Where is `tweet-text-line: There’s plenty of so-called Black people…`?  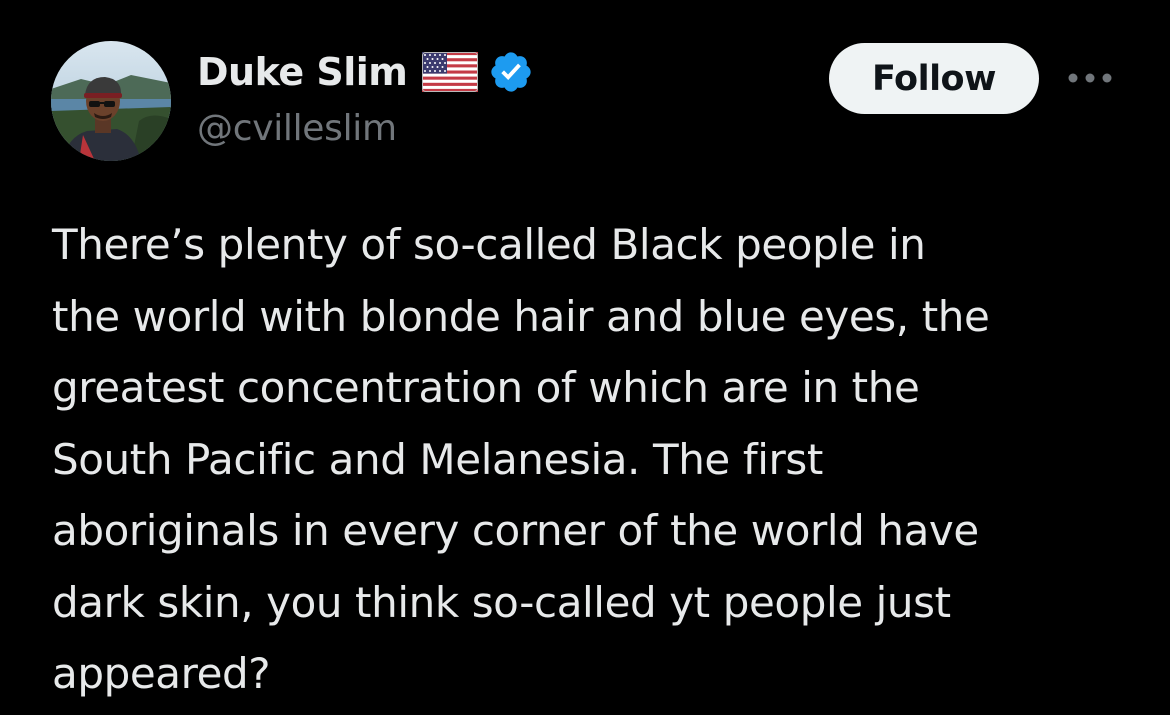
tweet-text-line: There’s plenty of so-called Black people… is located at coordinates (489, 244).